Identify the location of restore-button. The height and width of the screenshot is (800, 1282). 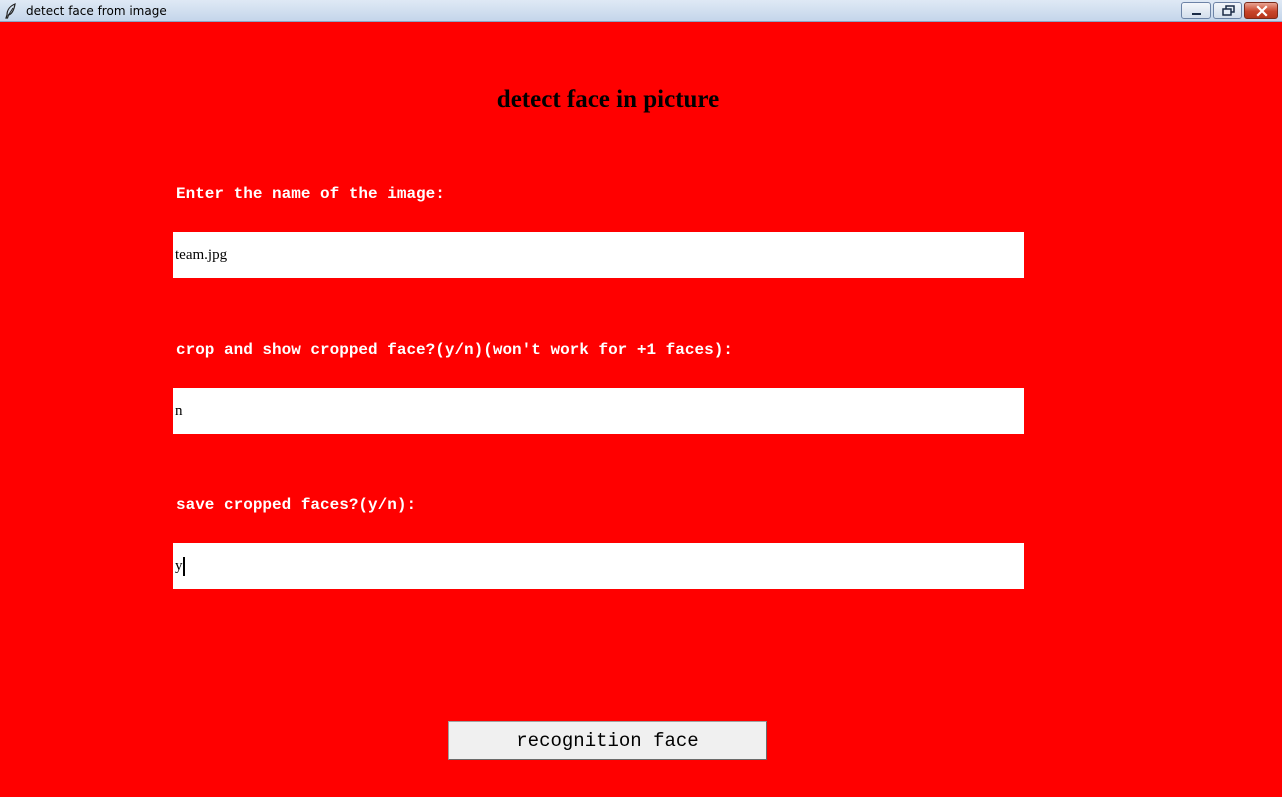
(1227, 10).